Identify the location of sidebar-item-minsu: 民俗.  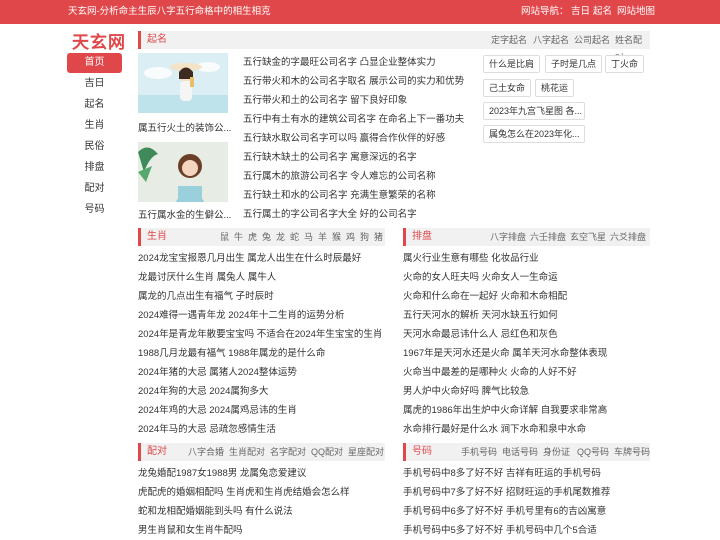
(94, 147).